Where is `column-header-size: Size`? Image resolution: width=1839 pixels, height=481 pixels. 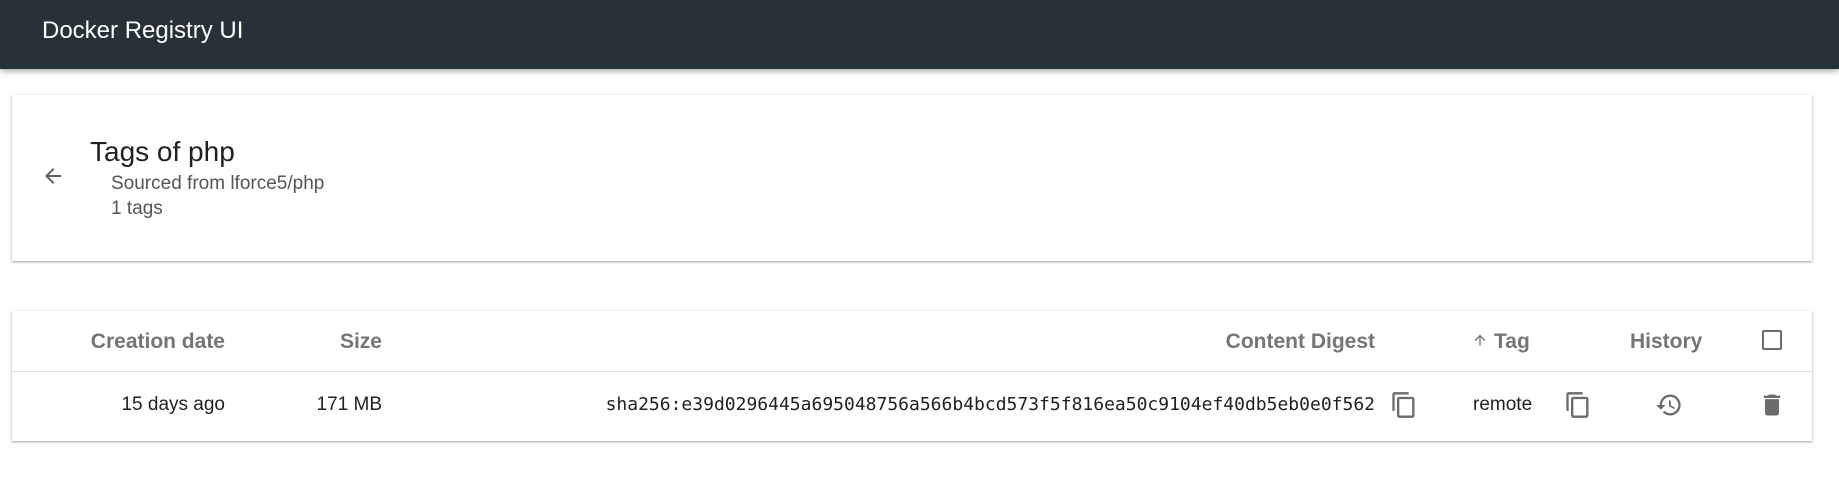 column-header-size: Size is located at coordinates (361, 342).